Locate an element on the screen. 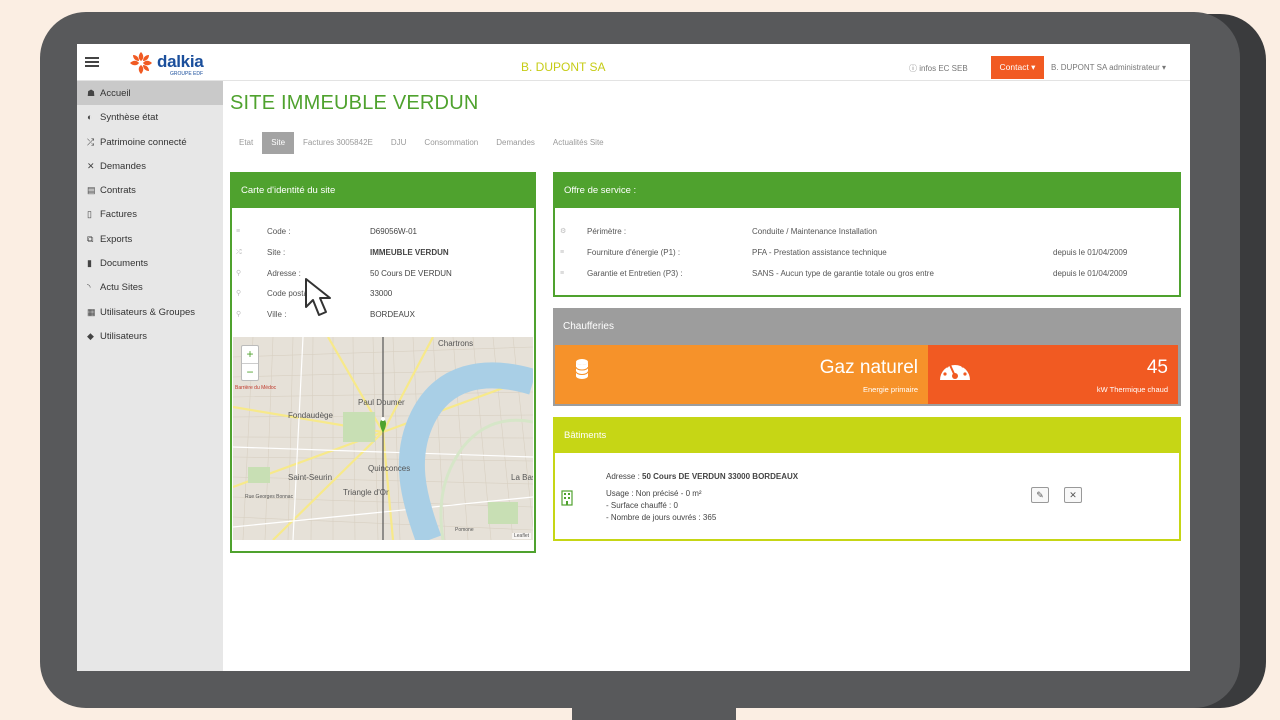 Image resolution: width=1280 pixels, height=720 pixels. row-icon: ⚲ is located at coordinates (239, 294).